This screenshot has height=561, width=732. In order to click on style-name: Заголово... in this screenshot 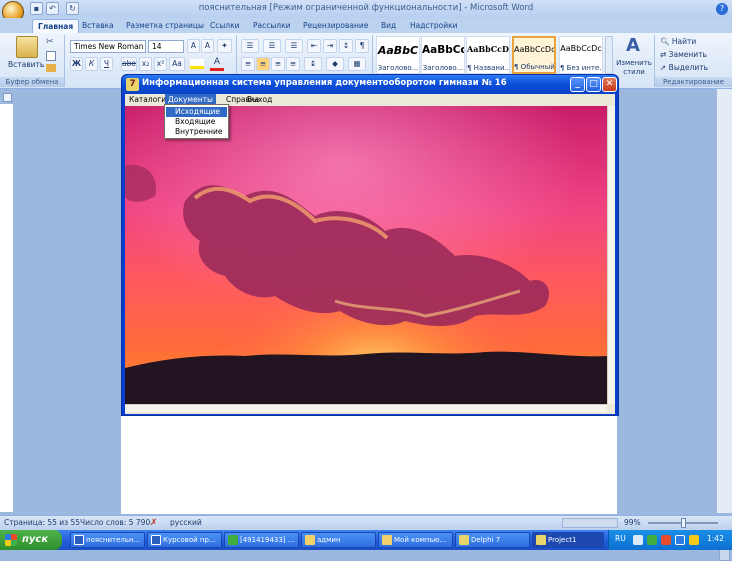, I will do `click(398, 68)`.